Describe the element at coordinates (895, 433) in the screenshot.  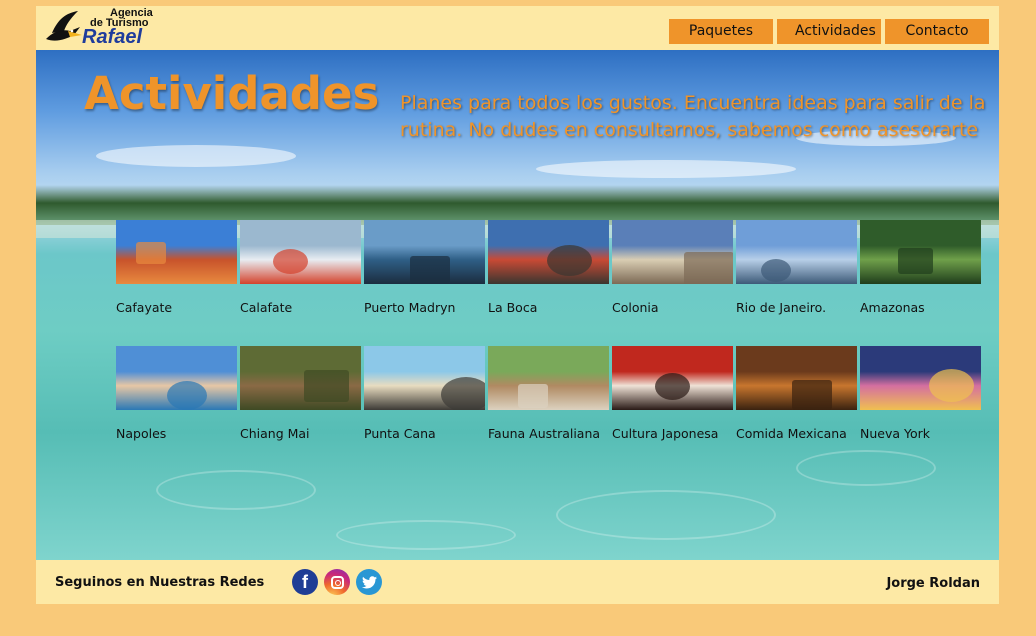
I see `activity-label: Nueva York` at that location.